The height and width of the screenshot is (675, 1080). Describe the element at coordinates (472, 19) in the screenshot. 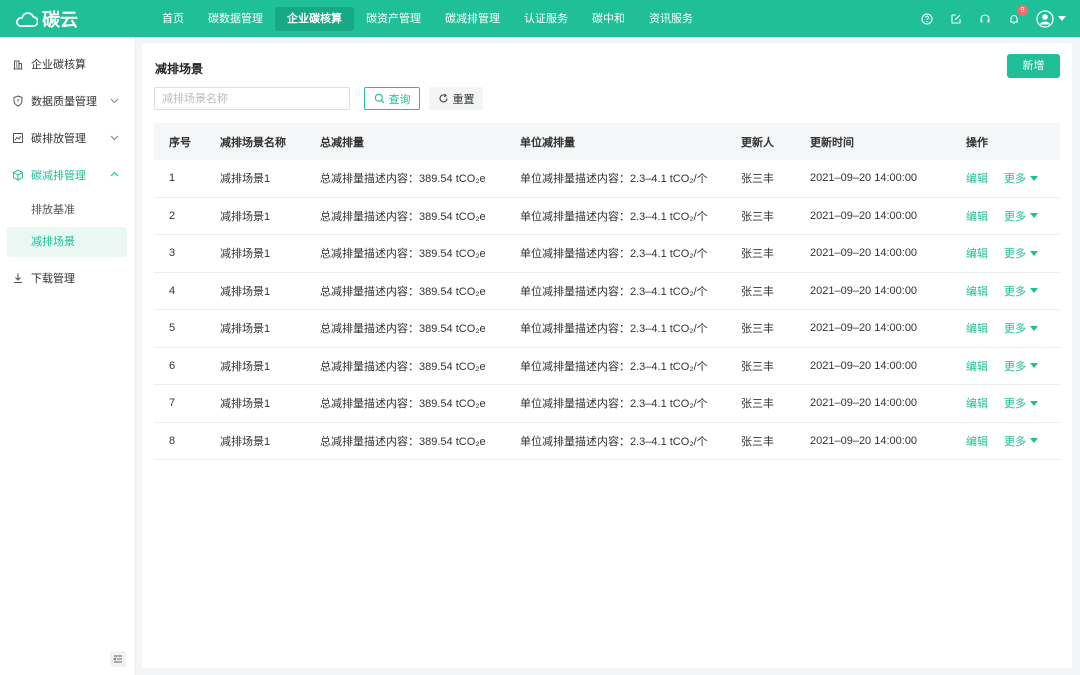

I see `nav-emission-reduction: 碳减排管理` at that location.